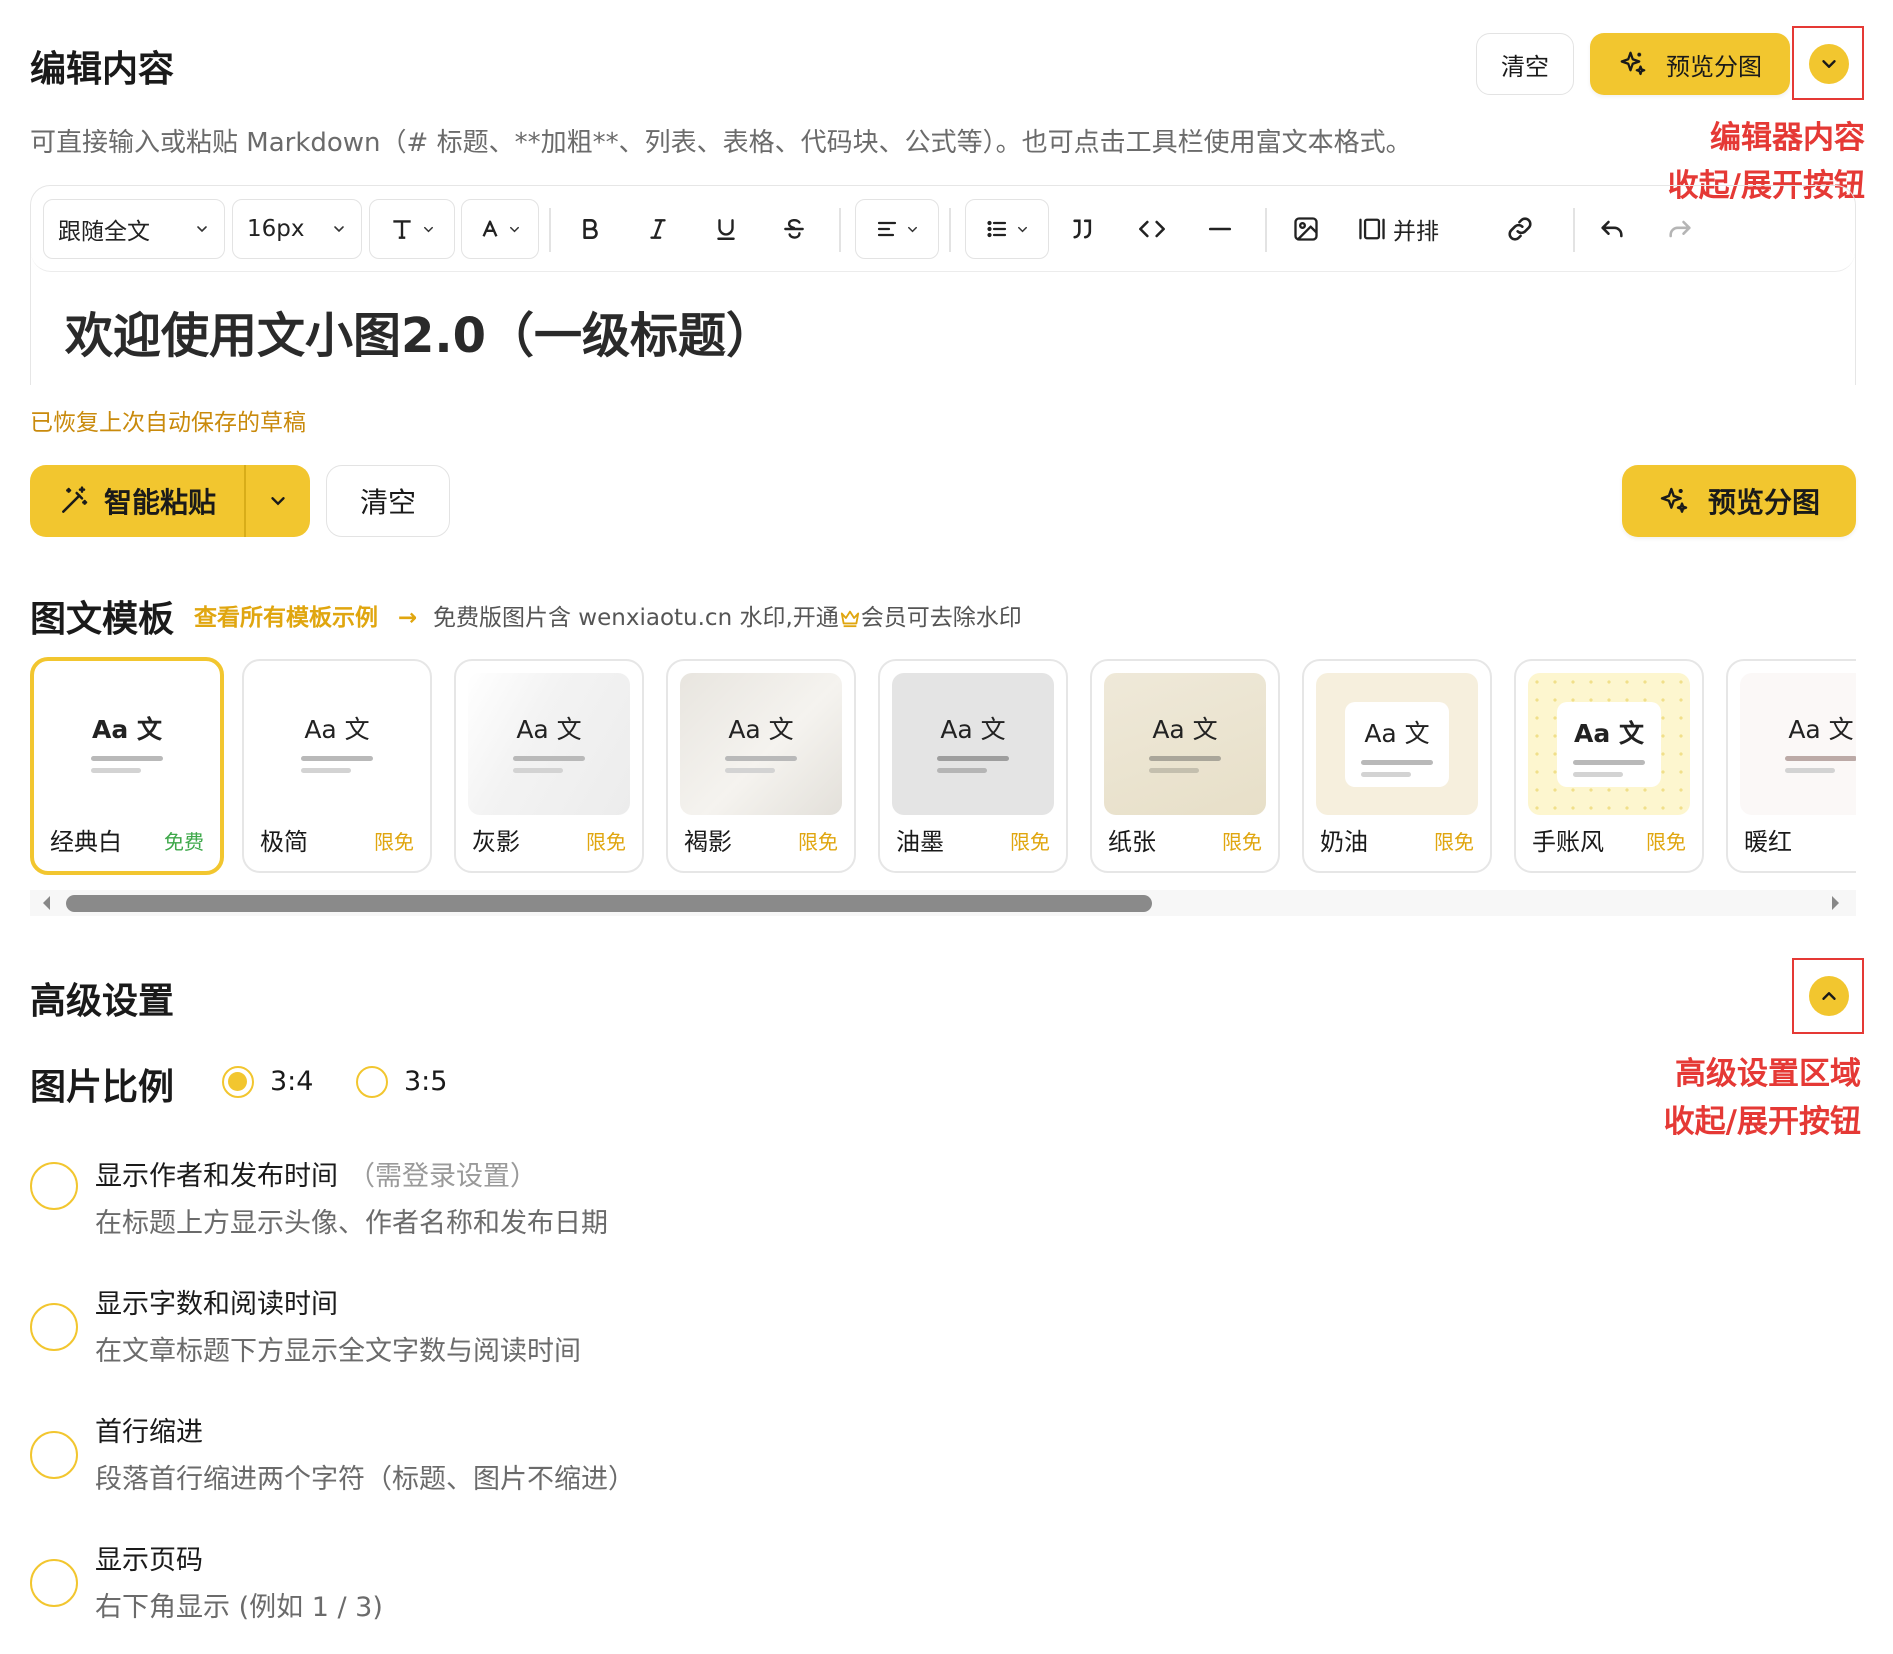  Describe the element at coordinates (997, 229) in the screenshot. I see `list-icon` at that location.